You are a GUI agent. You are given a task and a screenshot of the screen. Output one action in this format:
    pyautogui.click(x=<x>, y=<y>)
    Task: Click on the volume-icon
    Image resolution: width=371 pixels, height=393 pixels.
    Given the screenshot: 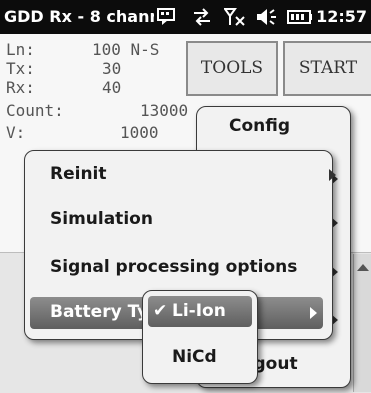 What is the action you would take?
    pyautogui.click(x=268, y=19)
    